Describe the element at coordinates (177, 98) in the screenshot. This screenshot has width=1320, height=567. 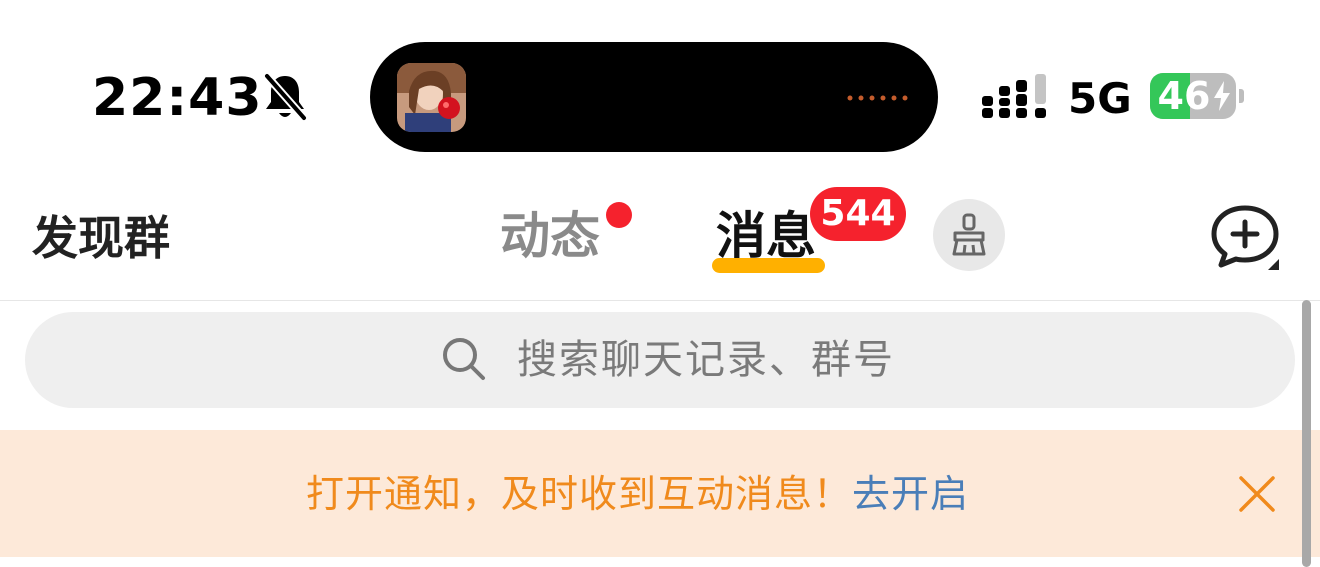
I see `status-time: 22:43` at that location.